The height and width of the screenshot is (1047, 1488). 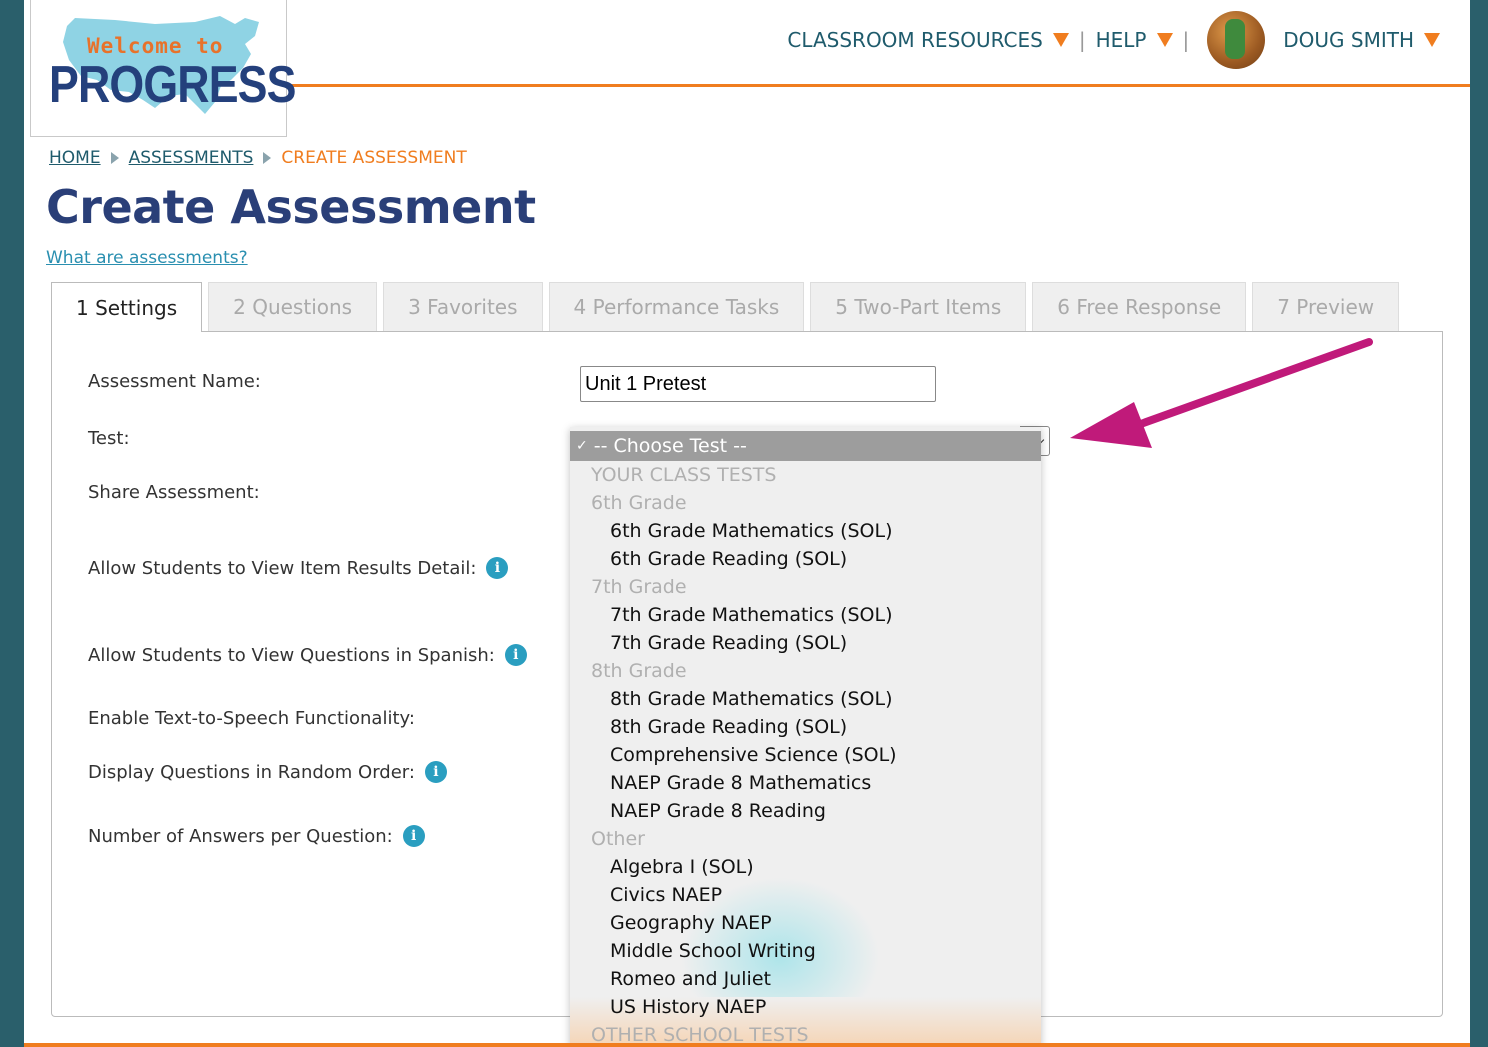 I want to click on dropdown-option: 7th Grade Mathematics (SOL), so click(x=805, y=615).